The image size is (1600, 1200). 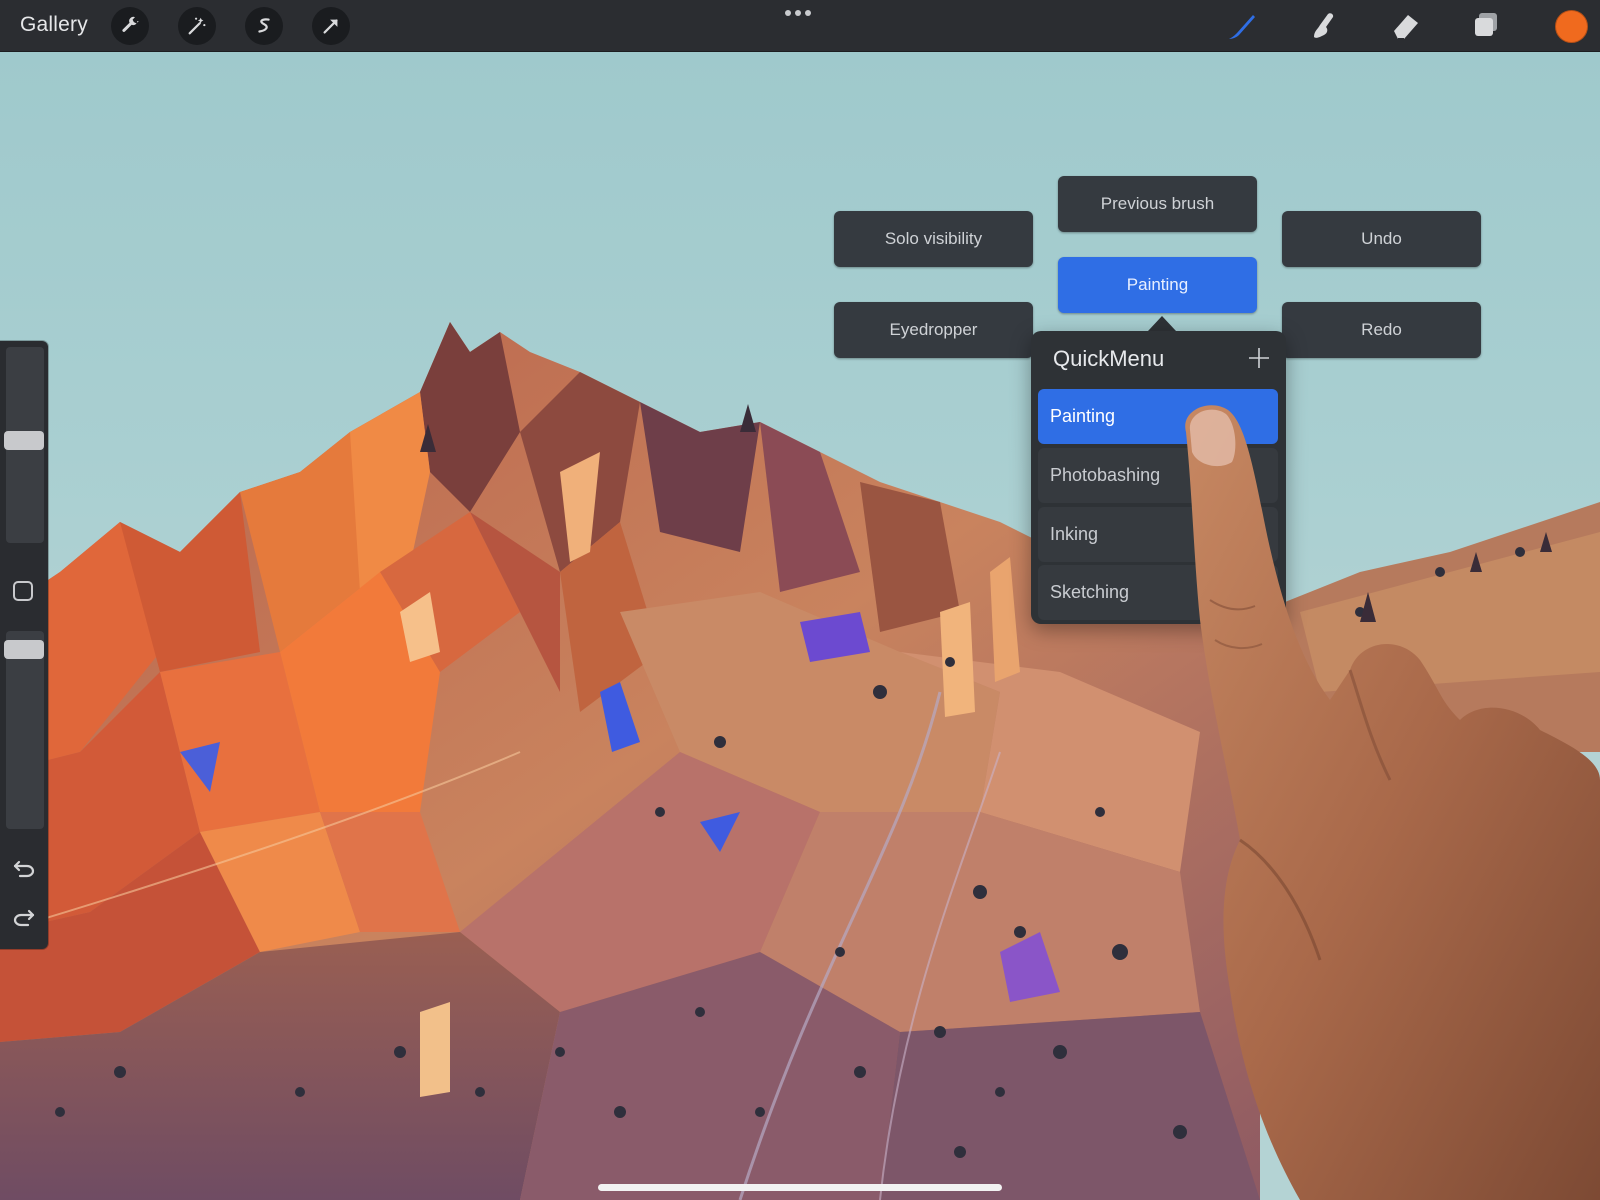 I want to click on smudge-tool, so click(x=1323, y=26).